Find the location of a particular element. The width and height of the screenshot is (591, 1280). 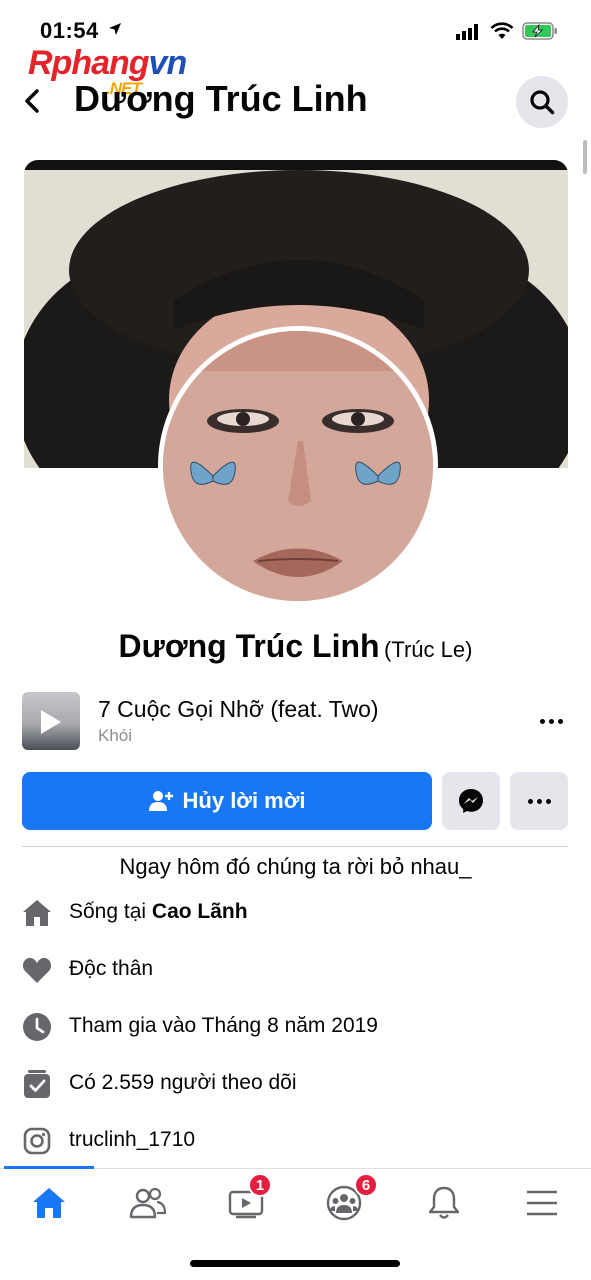

play-icon is located at coordinates (51, 722).